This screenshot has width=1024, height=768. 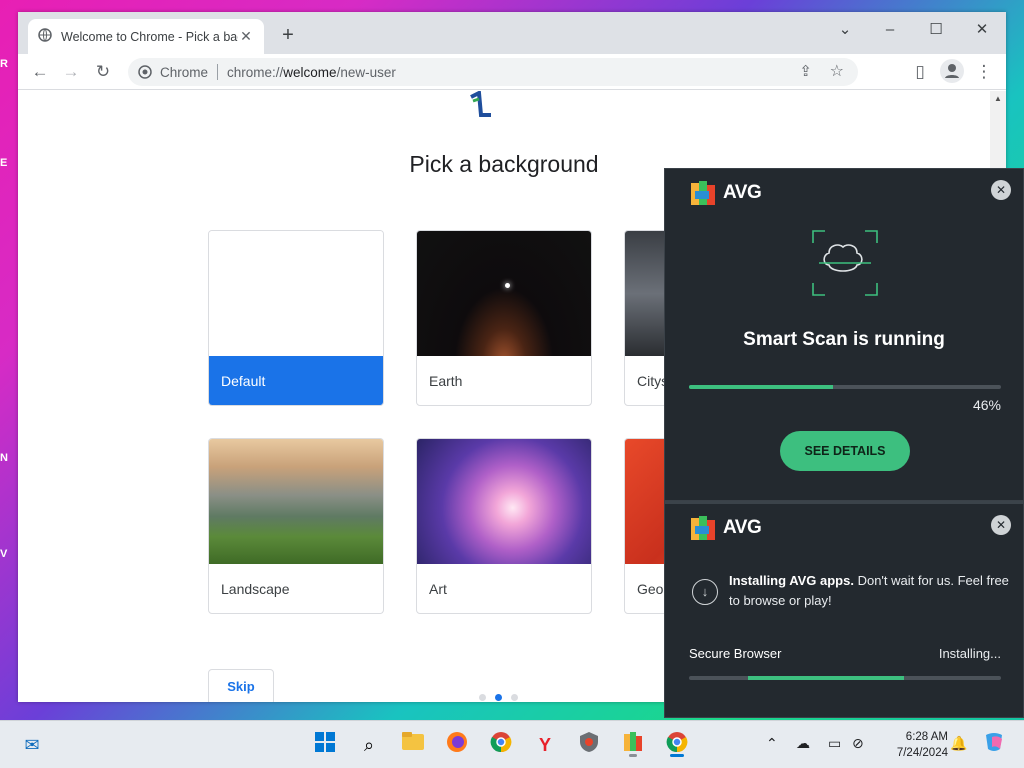 What do you see at coordinates (457, 745) in the screenshot?
I see `firefox-icon` at bounding box center [457, 745].